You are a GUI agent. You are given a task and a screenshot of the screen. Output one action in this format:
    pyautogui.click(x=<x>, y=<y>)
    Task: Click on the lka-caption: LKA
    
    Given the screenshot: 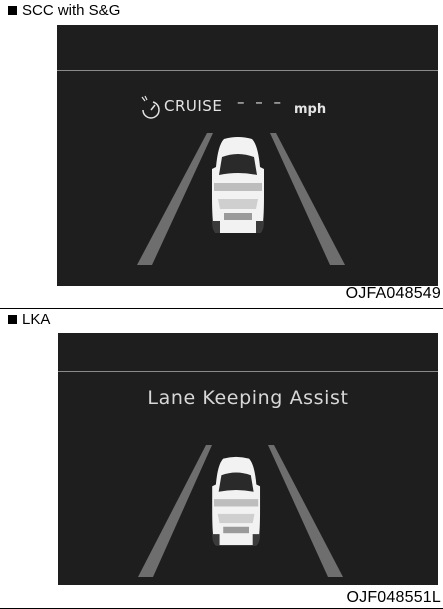 What is the action you would take?
    pyautogui.click(x=29, y=320)
    